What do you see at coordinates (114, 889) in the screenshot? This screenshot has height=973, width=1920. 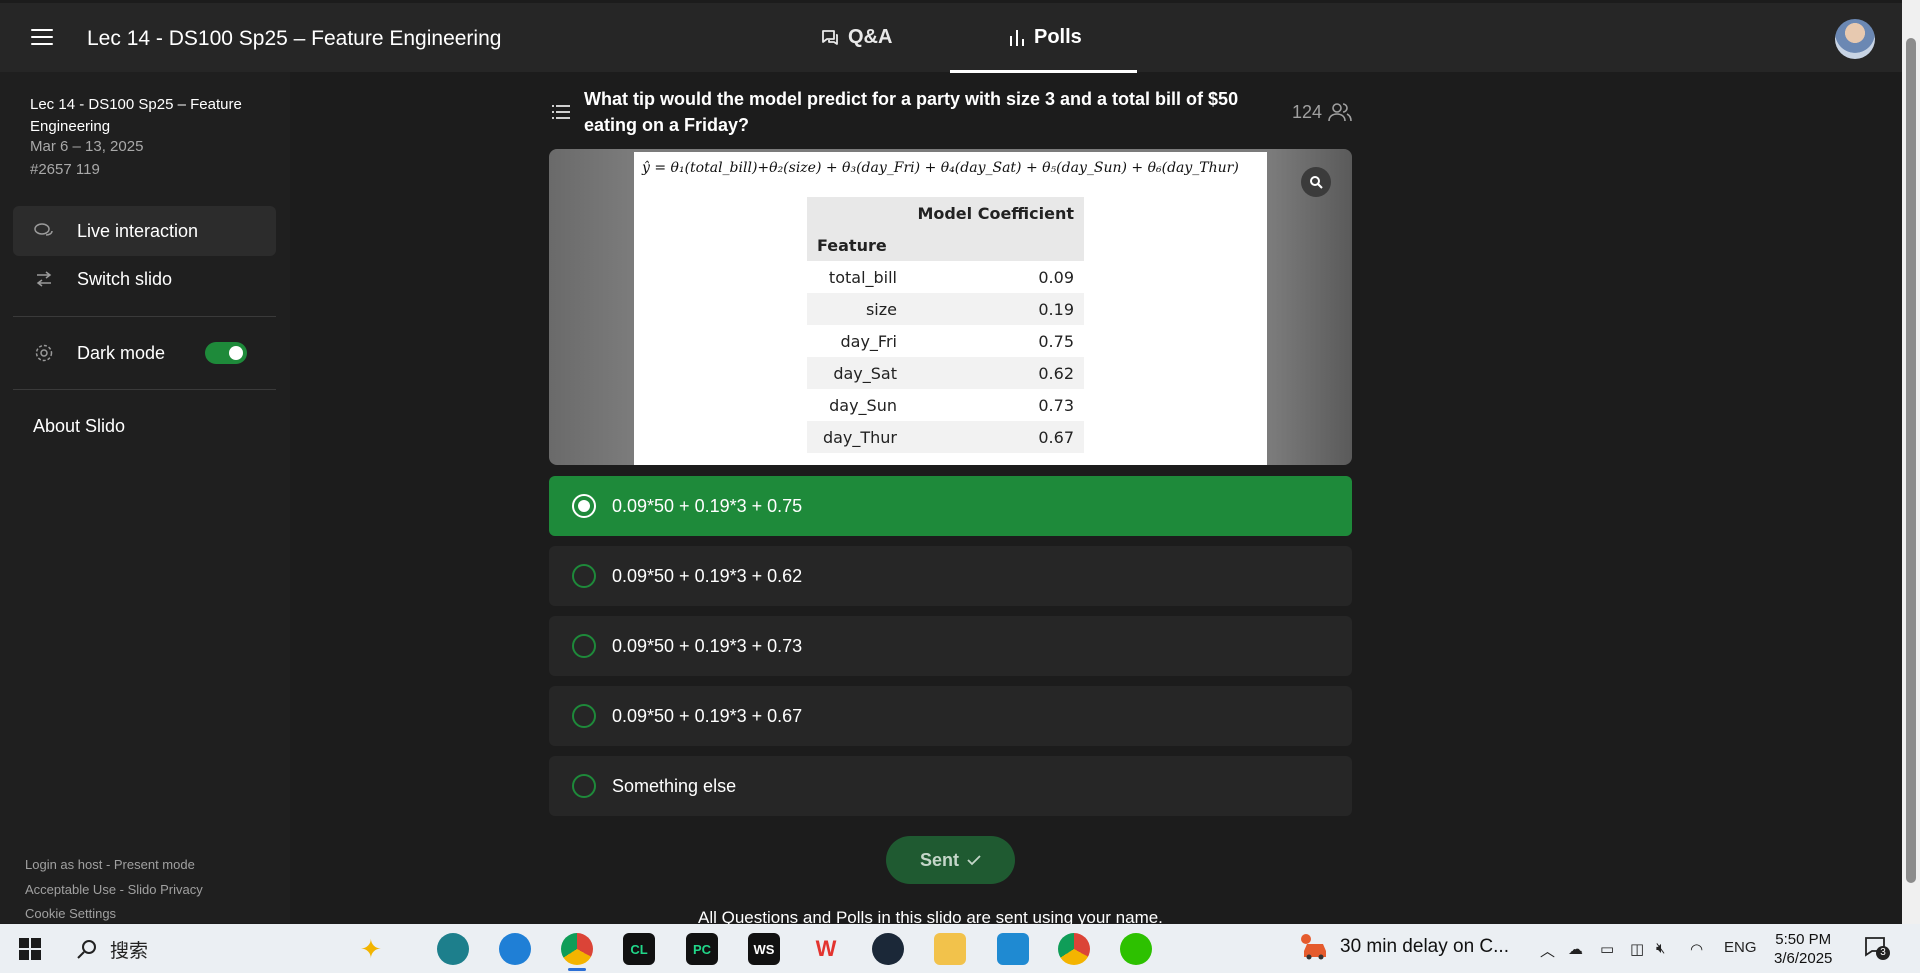 I see `policy-link: Acceptable Use - Slido Privacy` at bounding box center [114, 889].